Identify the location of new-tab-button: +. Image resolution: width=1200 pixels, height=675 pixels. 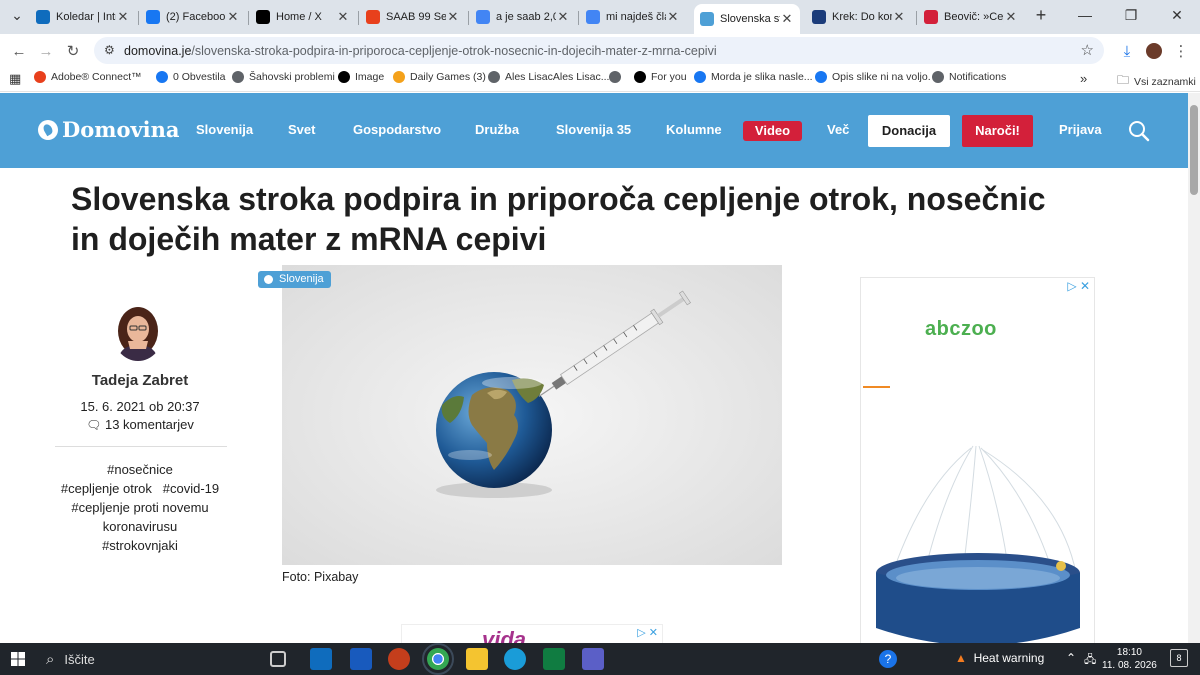
(1041, 15).